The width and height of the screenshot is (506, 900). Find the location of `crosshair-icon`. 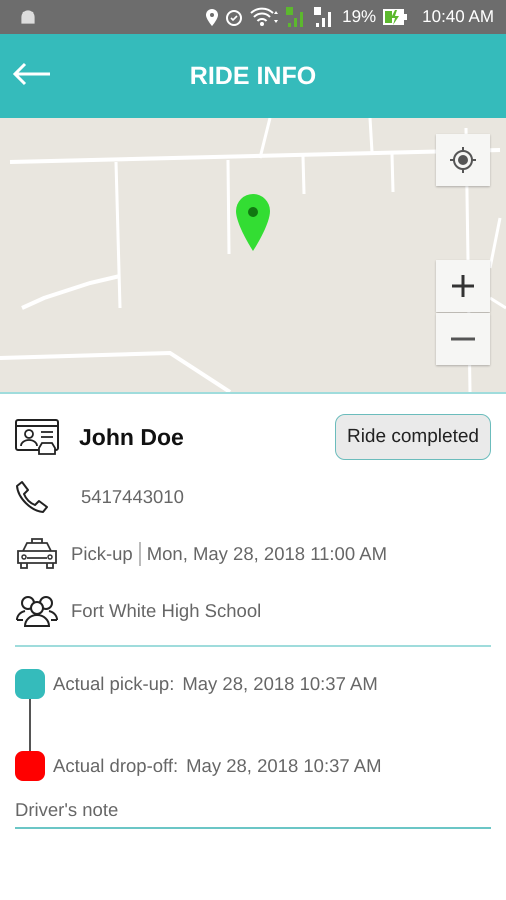

crosshair-icon is located at coordinates (463, 160).